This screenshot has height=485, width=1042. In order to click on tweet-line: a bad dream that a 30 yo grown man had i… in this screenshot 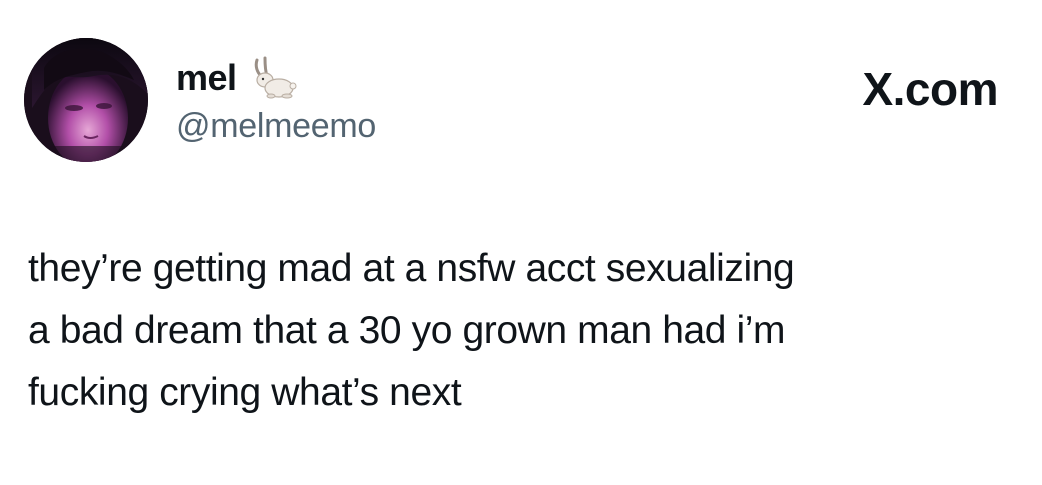, I will do `click(407, 330)`.